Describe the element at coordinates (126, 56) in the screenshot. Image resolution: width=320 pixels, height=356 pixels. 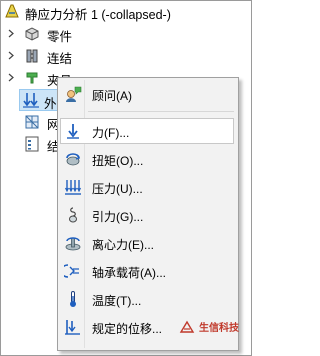
I see `tree-item-connections: 连结` at that location.